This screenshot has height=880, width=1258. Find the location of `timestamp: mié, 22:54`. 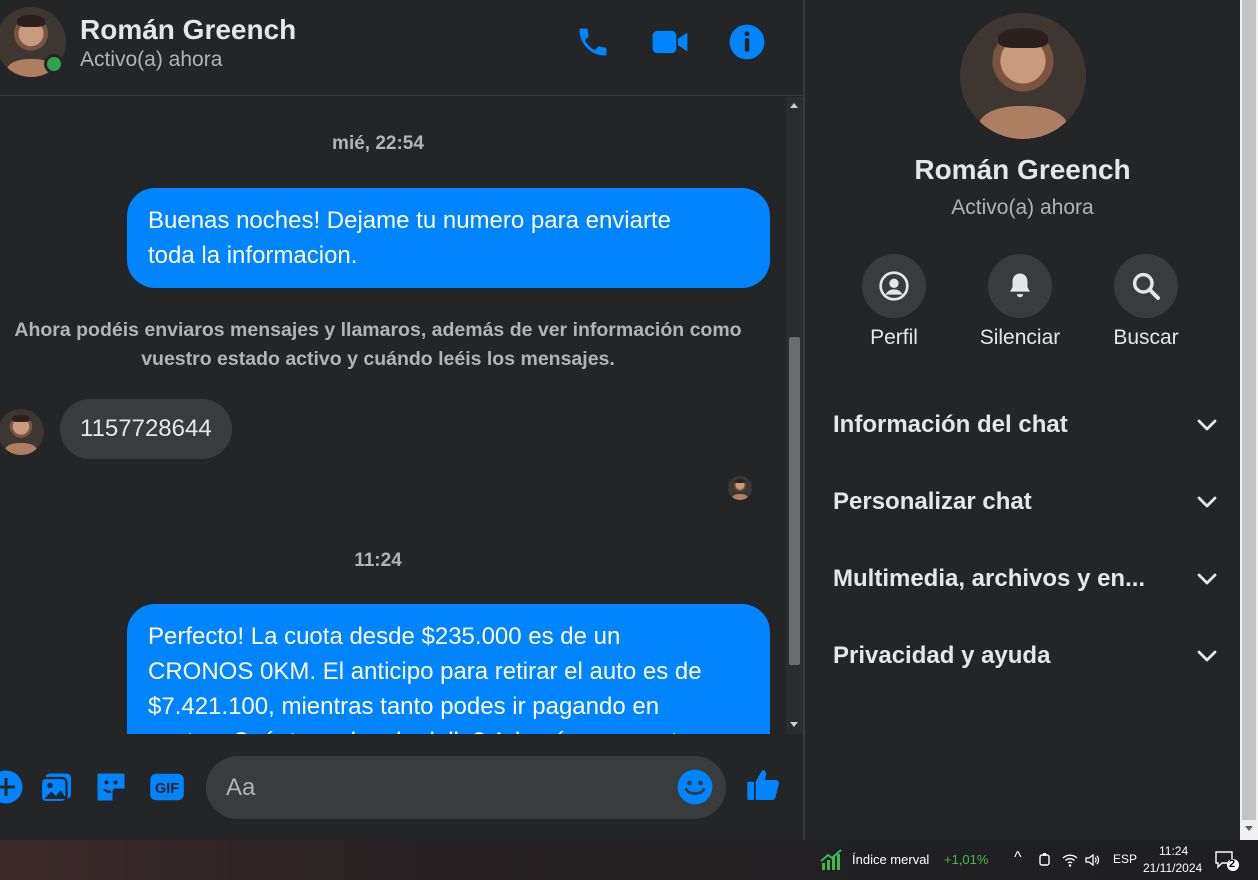

timestamp: mié, 22:54 is located at coordinates (378, 143).